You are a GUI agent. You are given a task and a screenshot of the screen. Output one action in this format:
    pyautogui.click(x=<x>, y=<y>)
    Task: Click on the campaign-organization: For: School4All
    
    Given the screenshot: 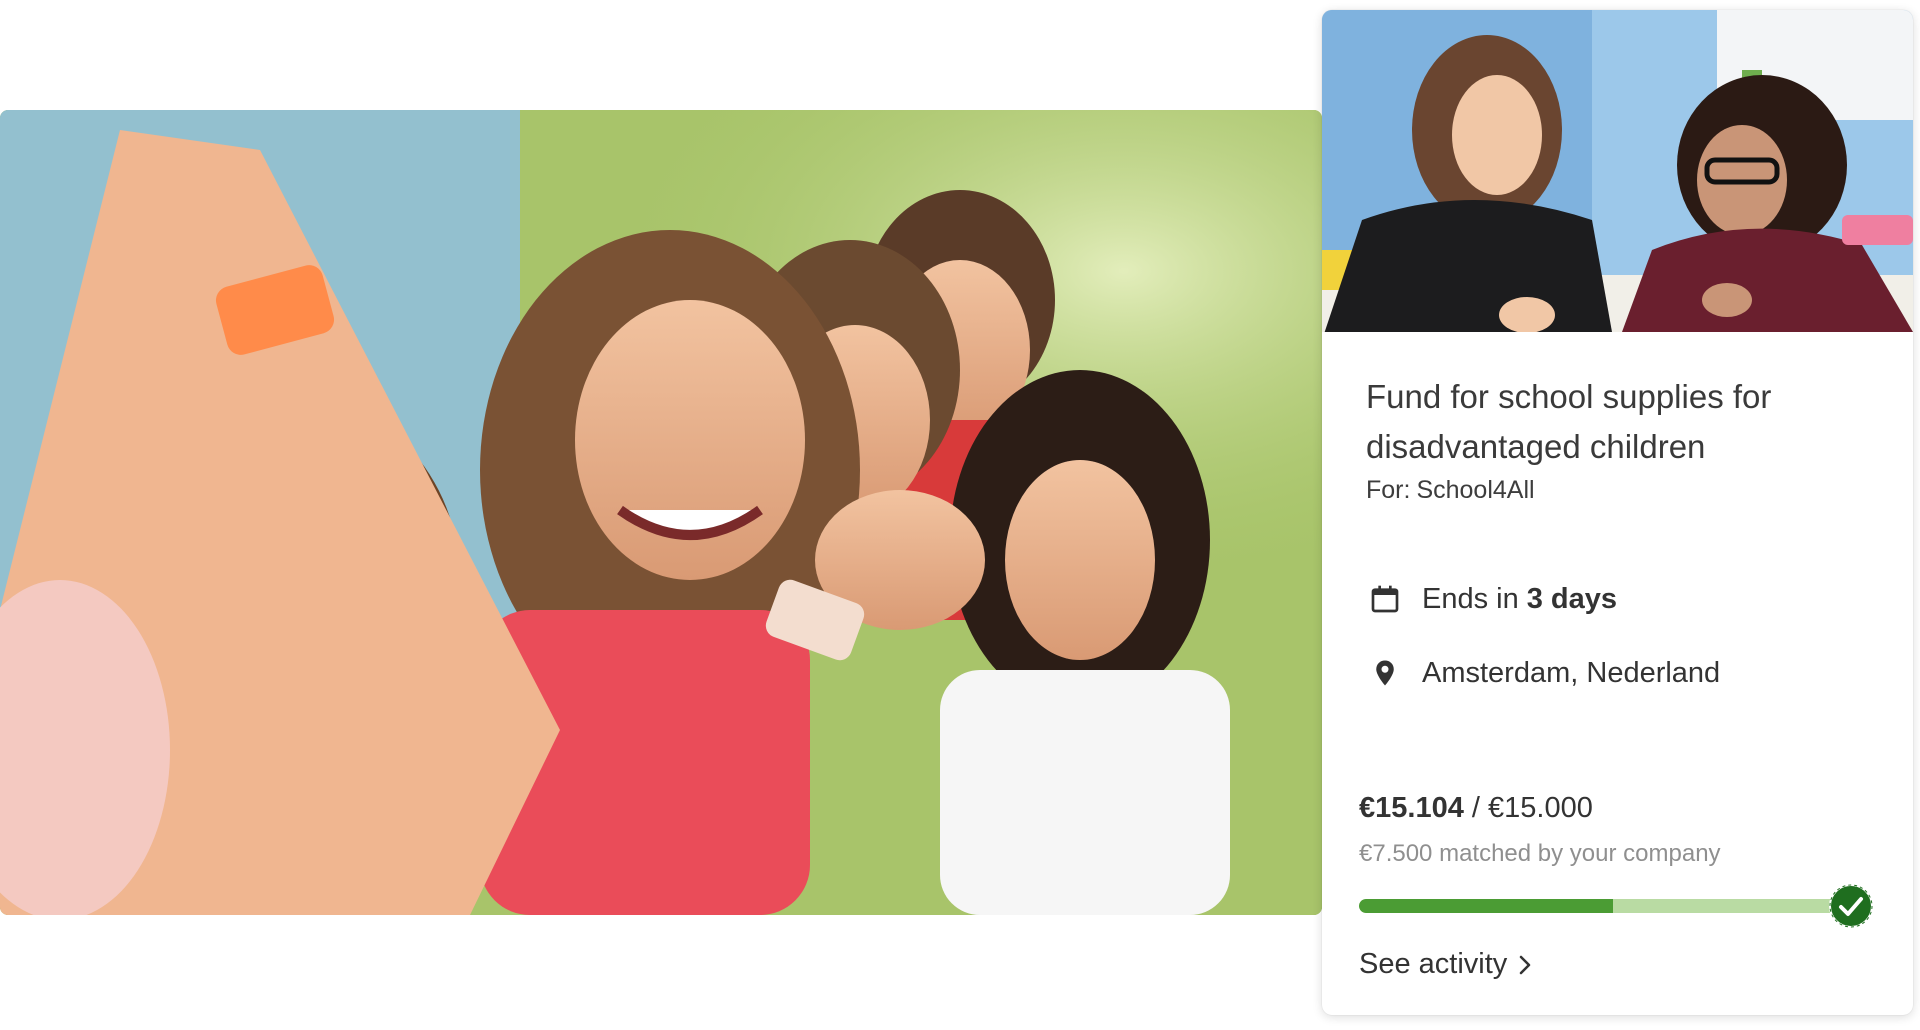 What is the action you would take?
    pyautogui.click(x=1450, y=490)
    